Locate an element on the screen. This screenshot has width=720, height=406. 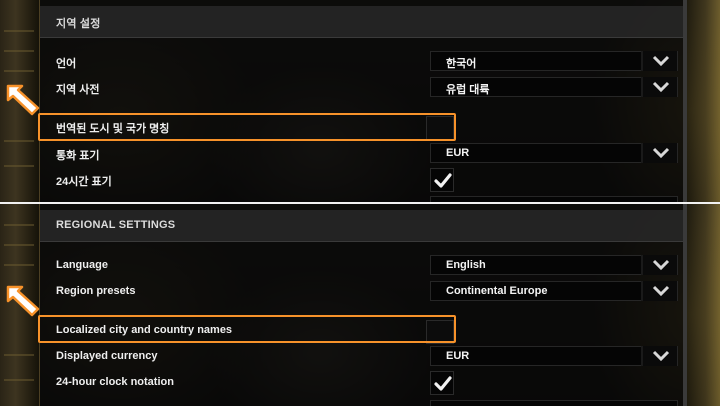
language-label: 언어 is located at coordinates (66, 64).